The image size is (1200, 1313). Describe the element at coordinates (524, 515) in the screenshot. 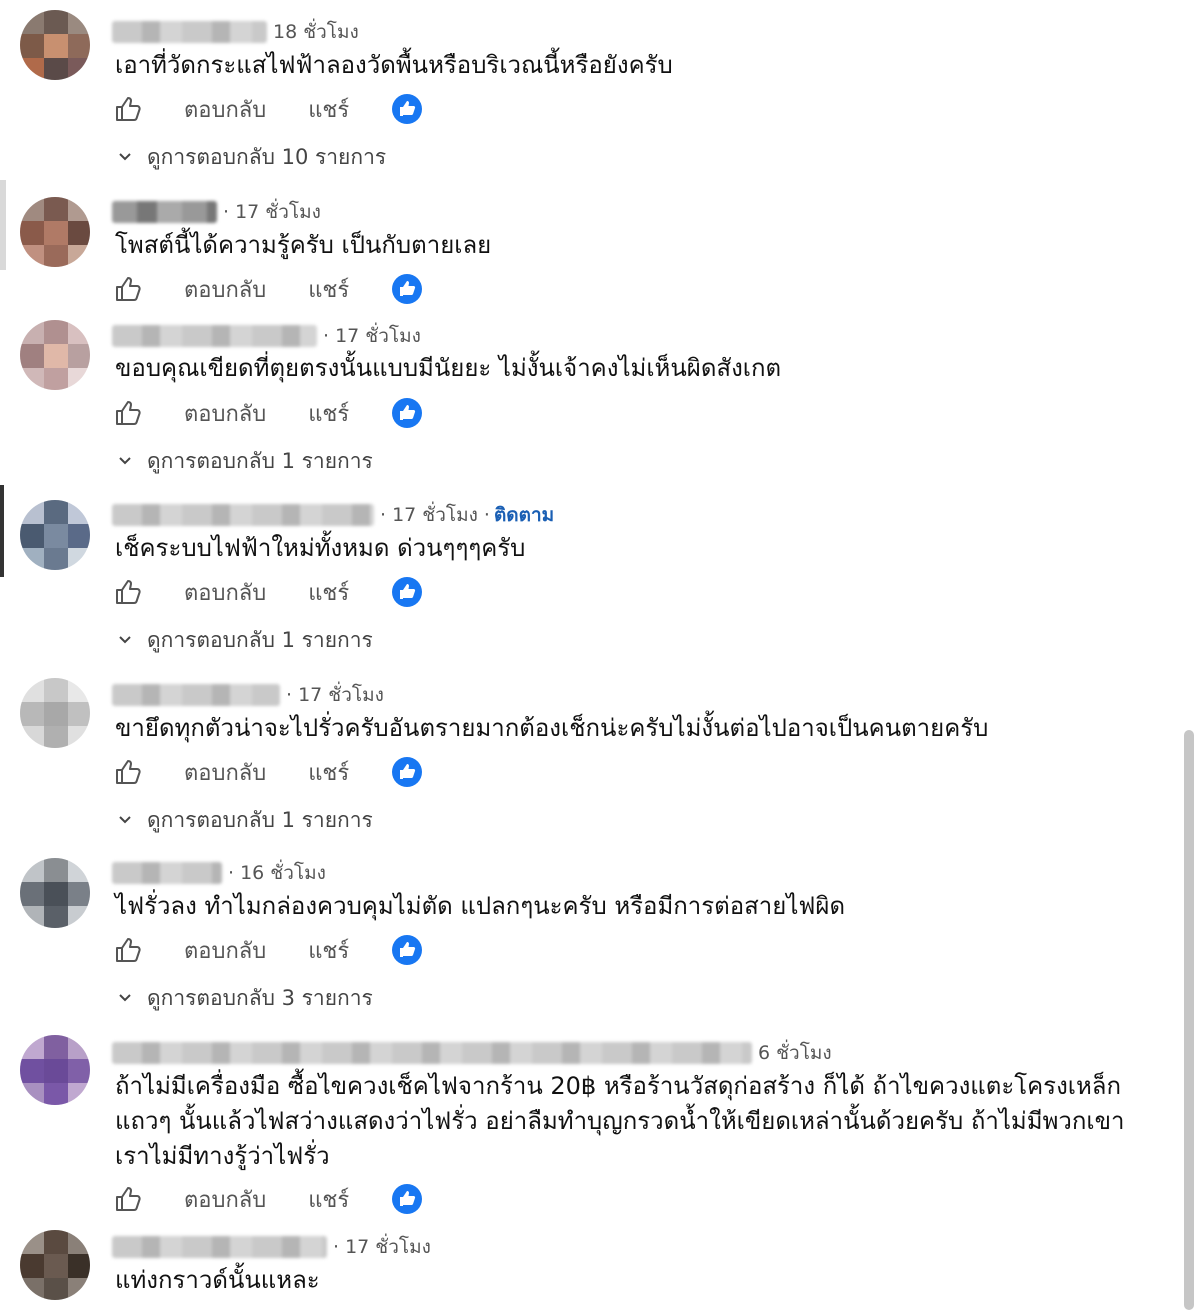

I see `follow-button: ติดตาม` at that location.